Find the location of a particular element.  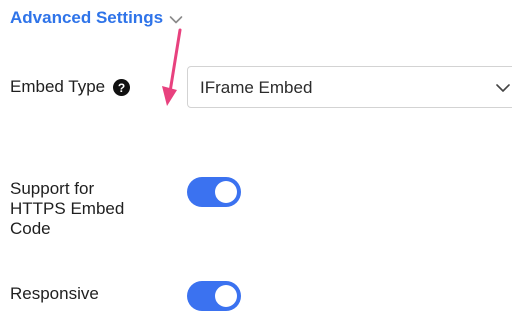

https-support-toggle is located at coordinates (214, 192).